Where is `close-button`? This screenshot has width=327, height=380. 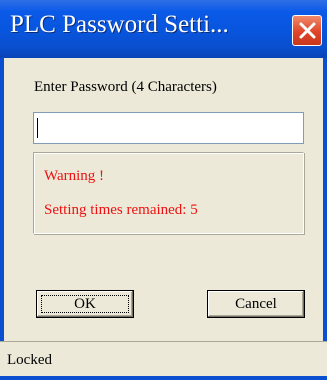 close-button is located at coordinates (307, 30).